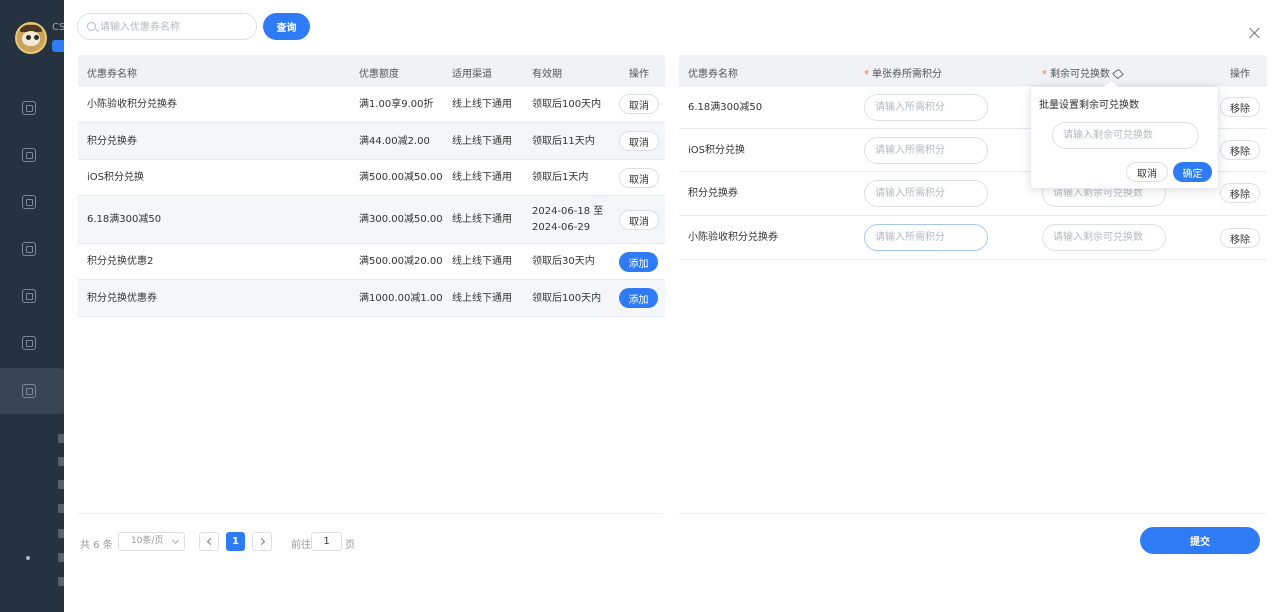 This screenshot has width=1280, height=612. I want to click on monitor-icon, so click(29, 108).